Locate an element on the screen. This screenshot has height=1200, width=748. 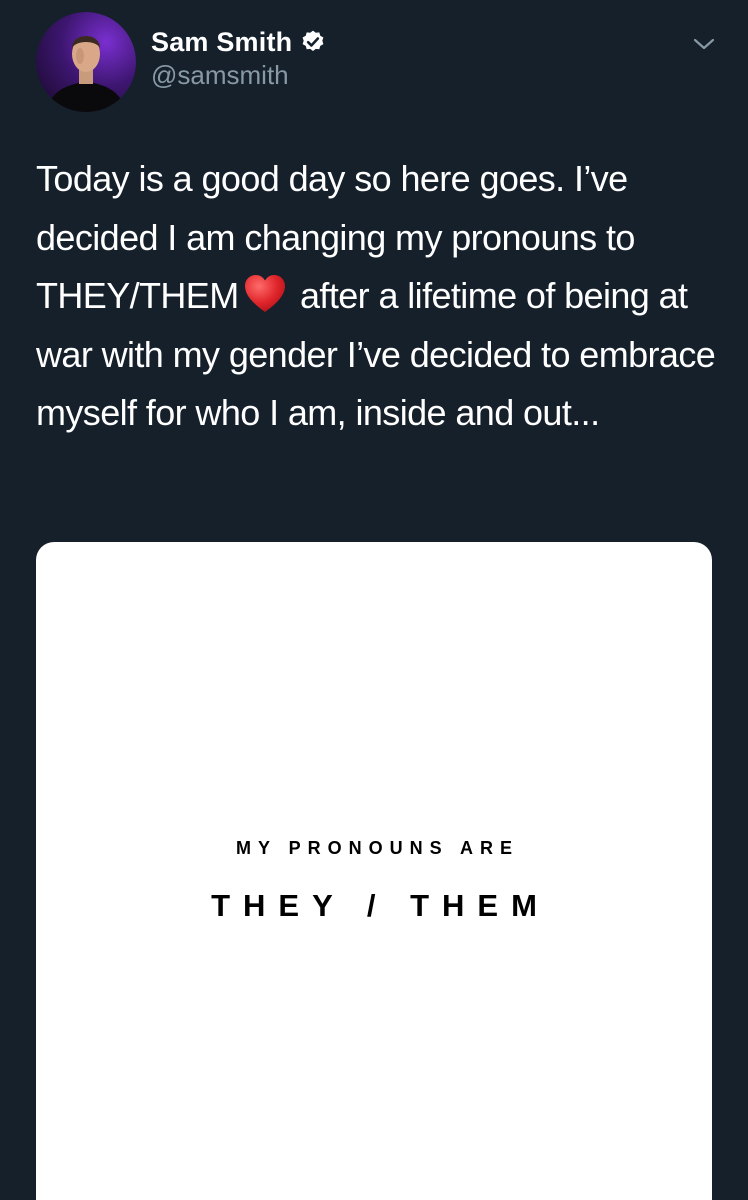
media-subtitle: MY PRONOUNS ARE is located at coordinates (377, 848).